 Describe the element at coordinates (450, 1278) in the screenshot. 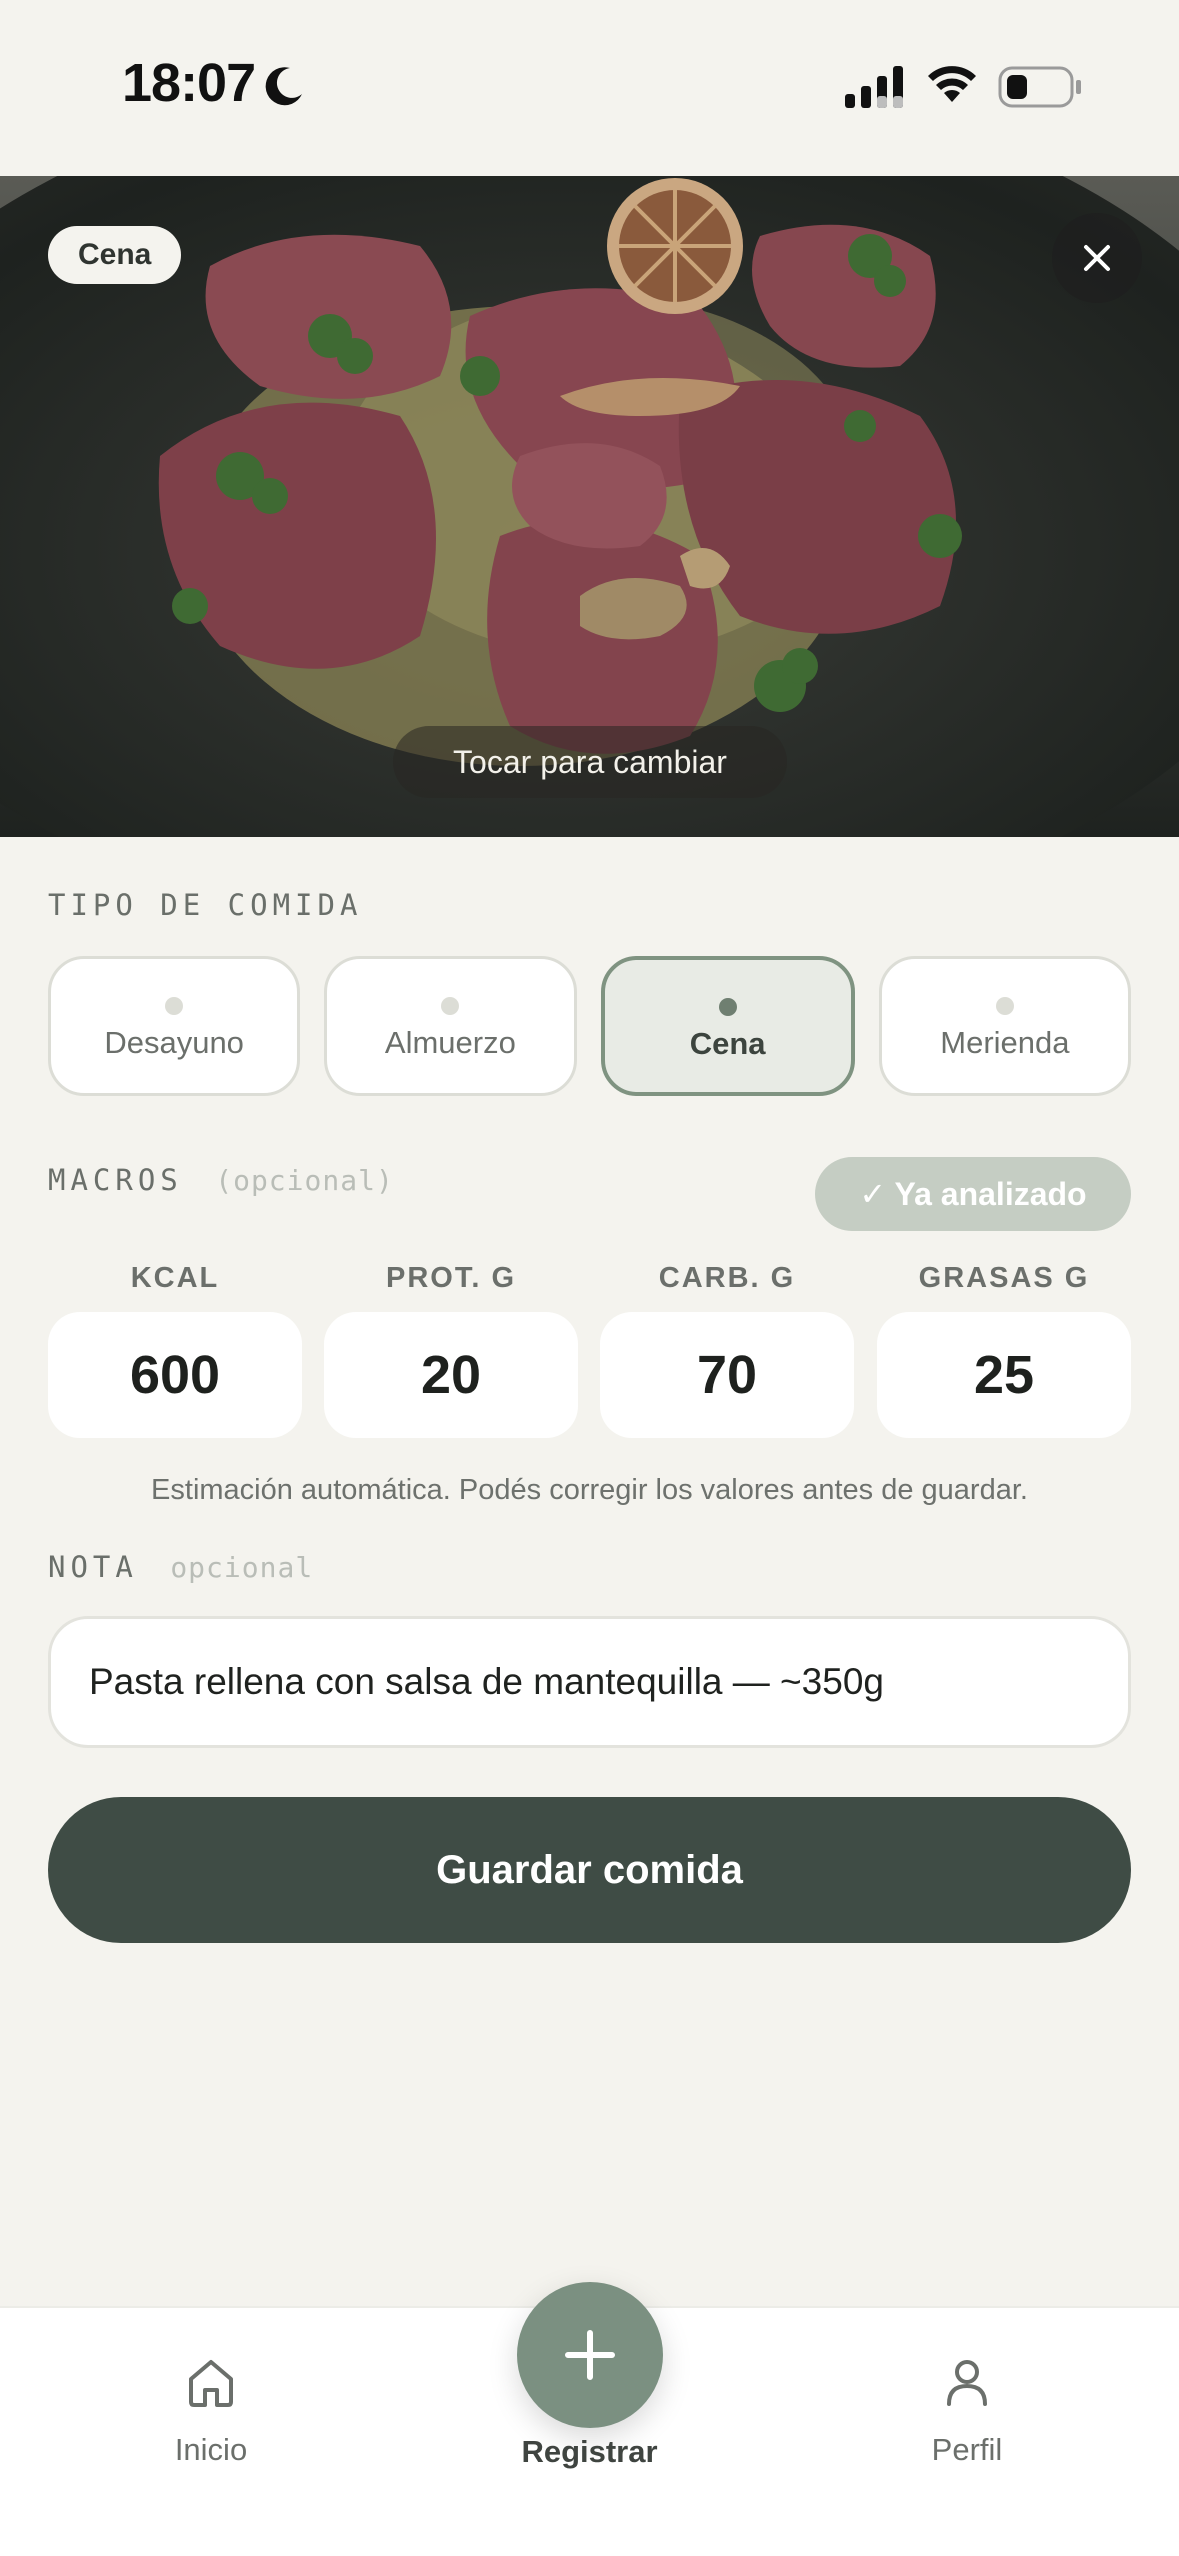

I see `macro-label-protein: PROT. G` at that location.